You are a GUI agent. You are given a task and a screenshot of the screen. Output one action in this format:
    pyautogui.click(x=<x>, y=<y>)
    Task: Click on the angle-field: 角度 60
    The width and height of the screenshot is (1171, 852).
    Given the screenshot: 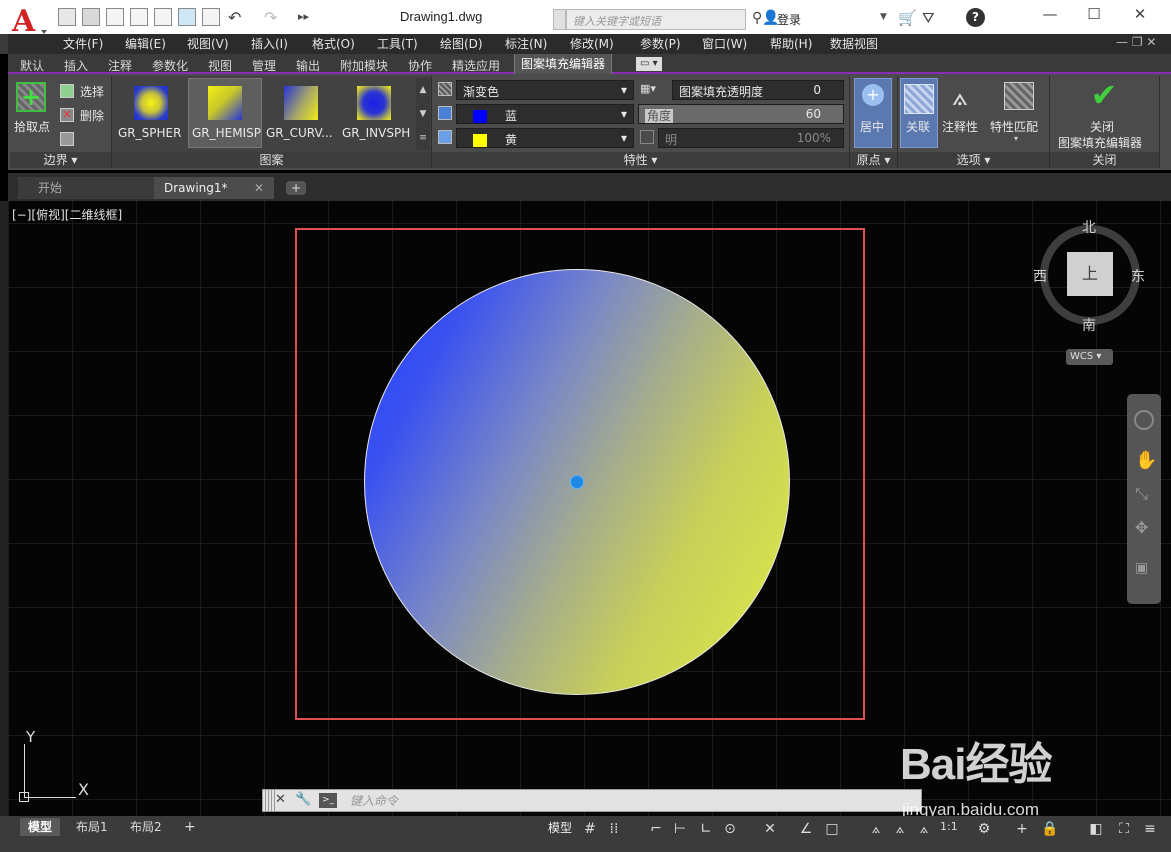 What is the action you would take?
    pyautogui.click(x=741, y=114)
    